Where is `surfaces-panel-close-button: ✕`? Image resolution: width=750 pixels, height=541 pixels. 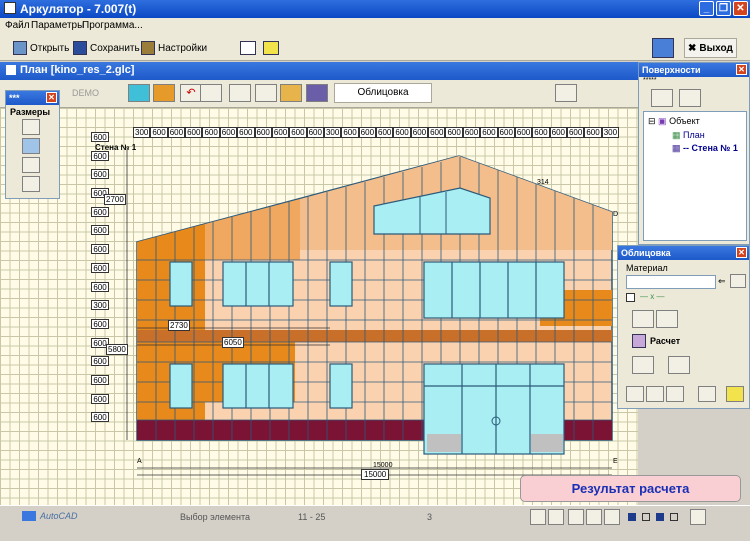
surfaces-panel-close-button: ✕ is located at coordinates (741, 69).